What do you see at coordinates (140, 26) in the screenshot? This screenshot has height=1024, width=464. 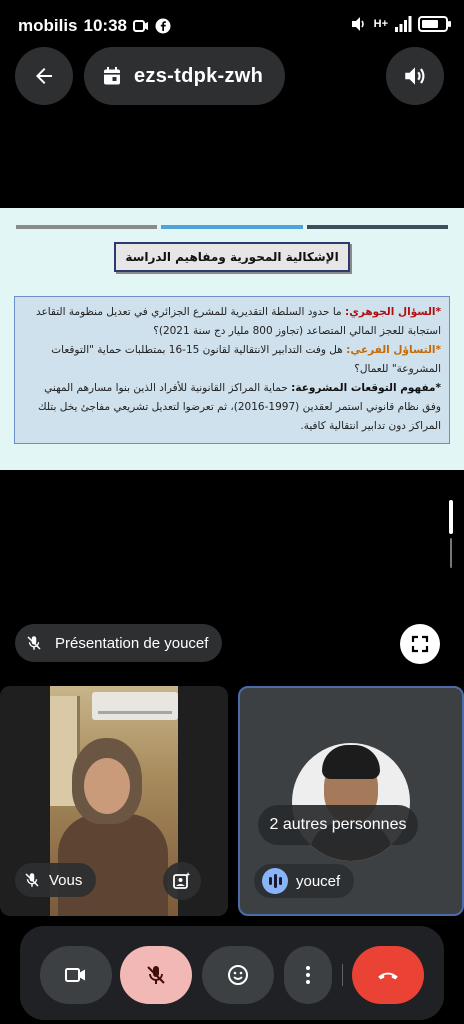 I see `camera-status-icon` at bounding box center [140, 26].